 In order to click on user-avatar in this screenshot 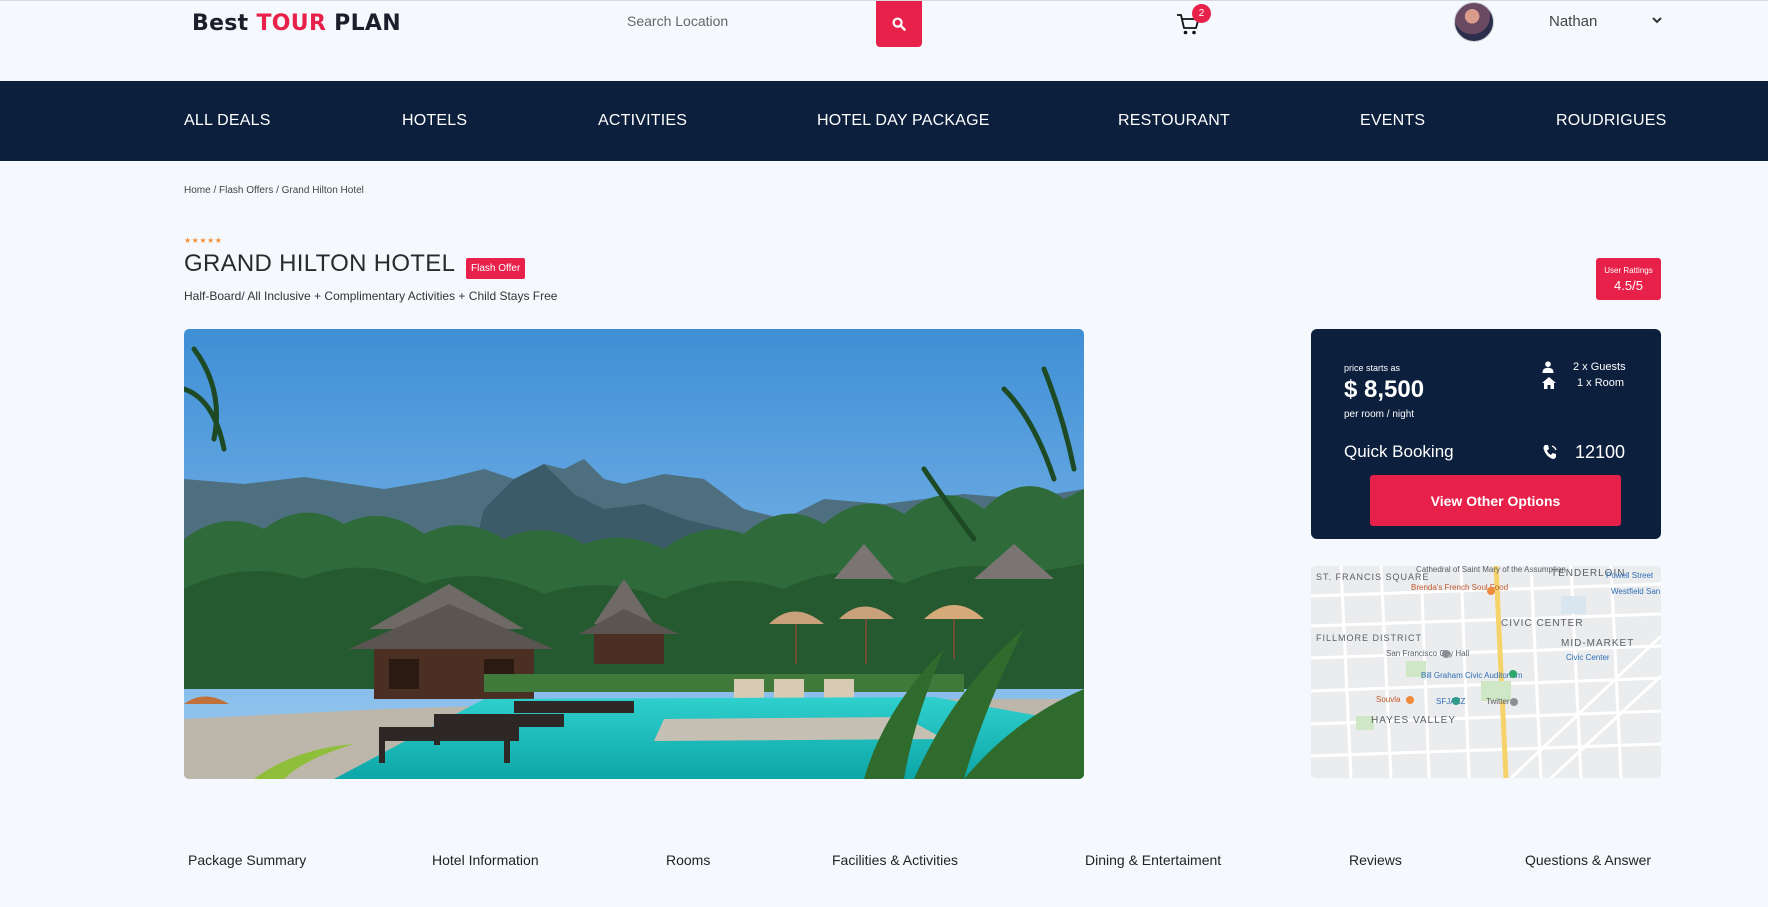, I will do `click(1474, 22)`.